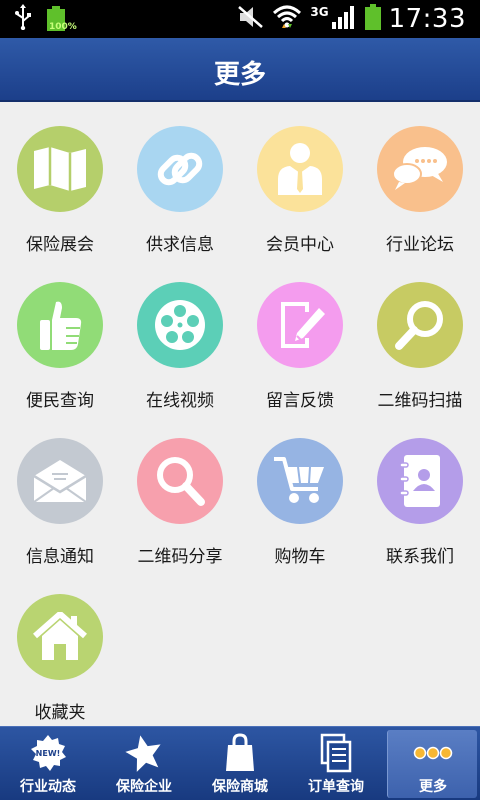 The image size is (480, 800). Describe the element at coordinates (300, 481) in the screenshot. I see `cart-icon` at that location.